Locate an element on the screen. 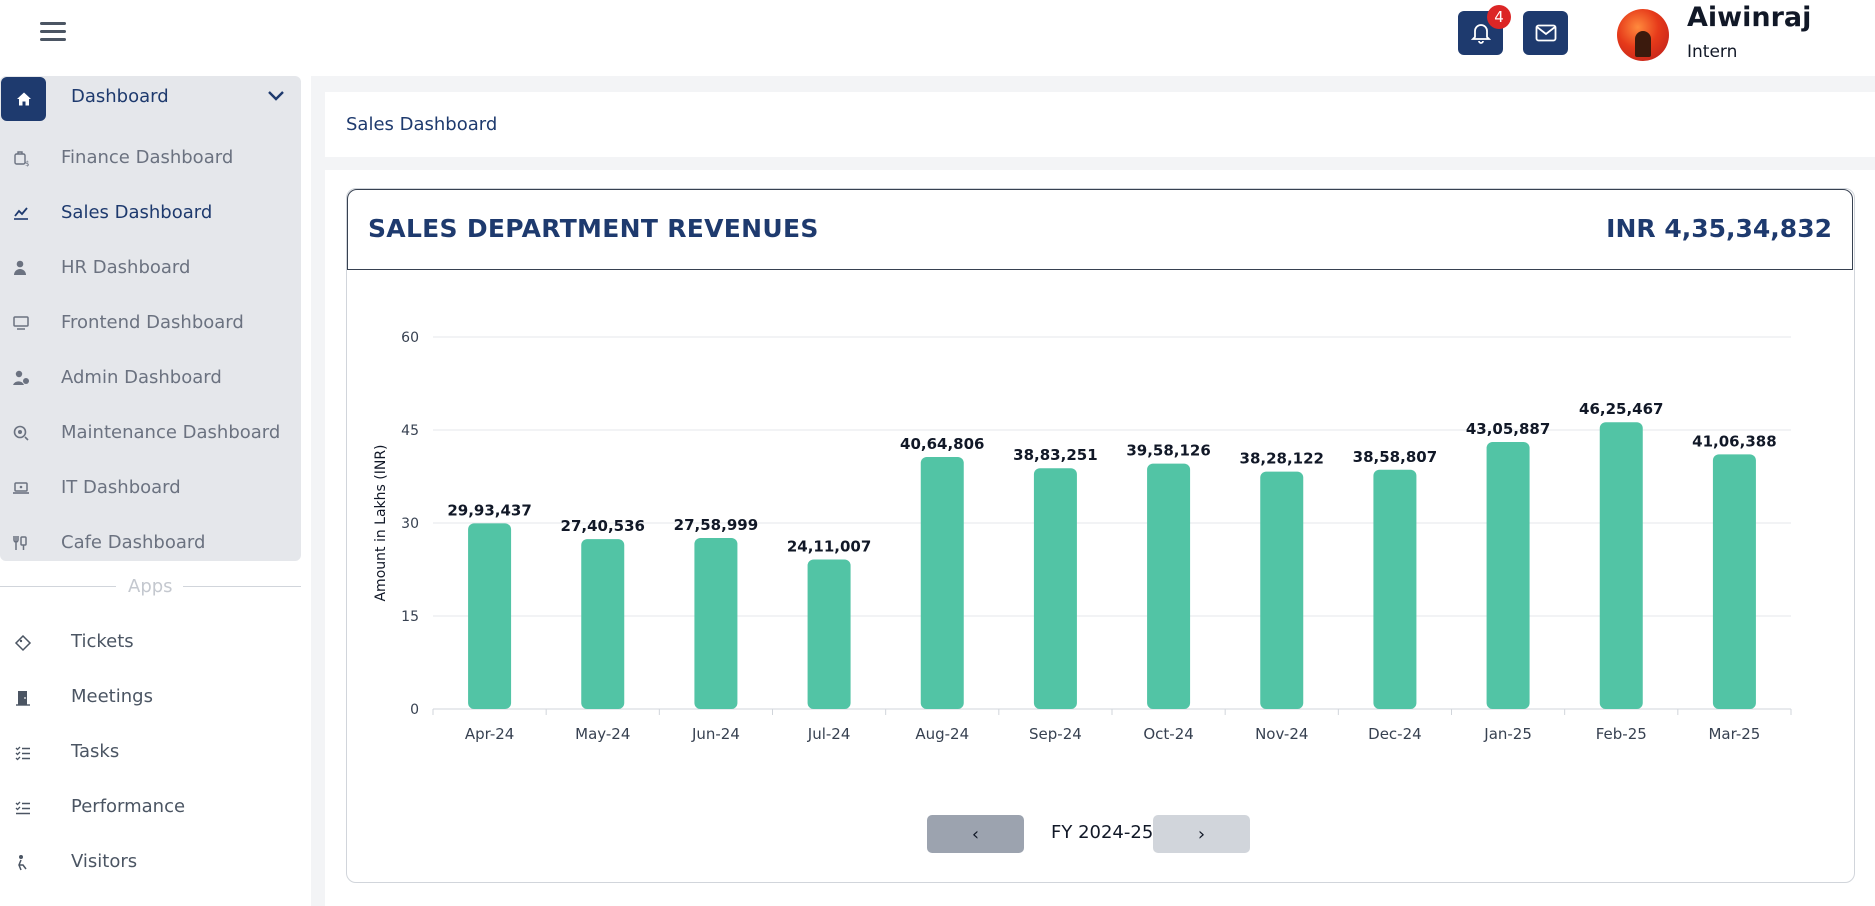  user-name: Aiwinraj is located at coordinates (1749, 17).